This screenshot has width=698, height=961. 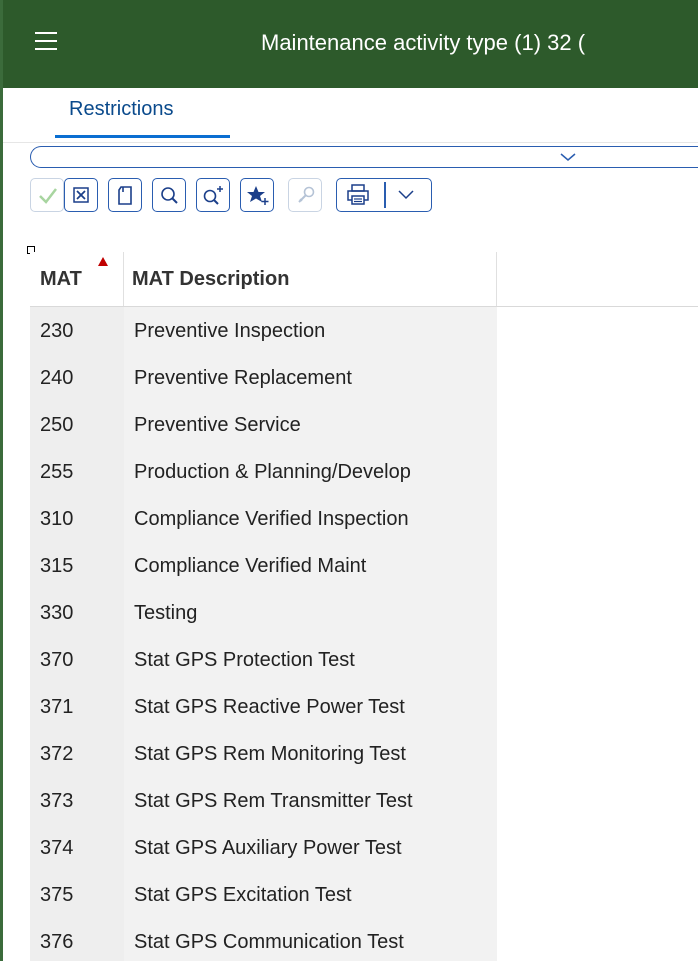 I want to click on cell-mat-description: Stat GPS Communication Test, so click(x=269, y=942).